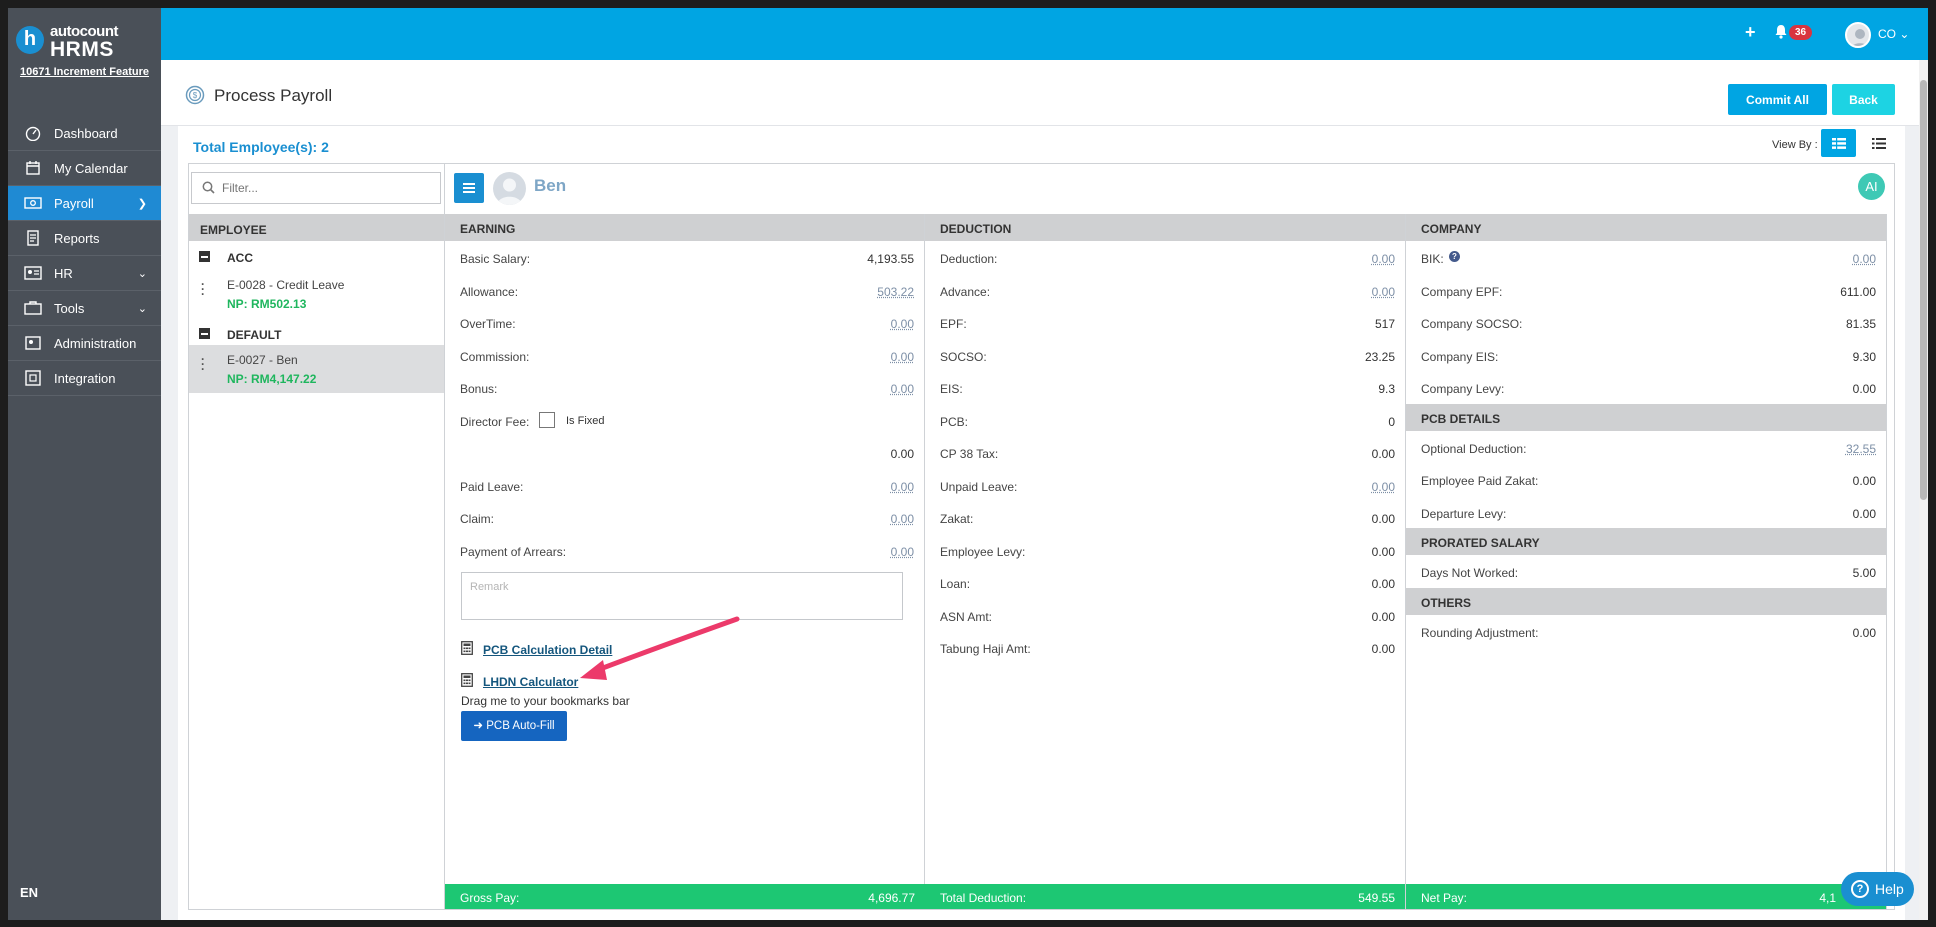 Image resolution: width=1936 pixels, height=927 pixels. Describe the element at coordinates (1860, 324) in the screenshot. I see `row-value: 81.35` at that location.